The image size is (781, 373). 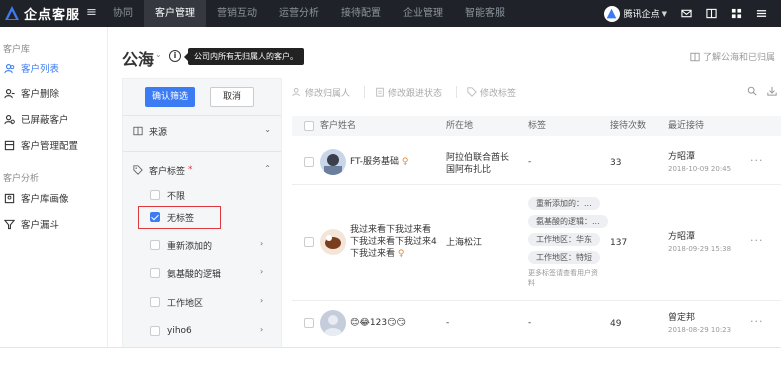 What do you see at coordinates (423, 13) in the screenshot?
I see `nav-item-enterprise: 企业管理` at bounding box center [423, 13].